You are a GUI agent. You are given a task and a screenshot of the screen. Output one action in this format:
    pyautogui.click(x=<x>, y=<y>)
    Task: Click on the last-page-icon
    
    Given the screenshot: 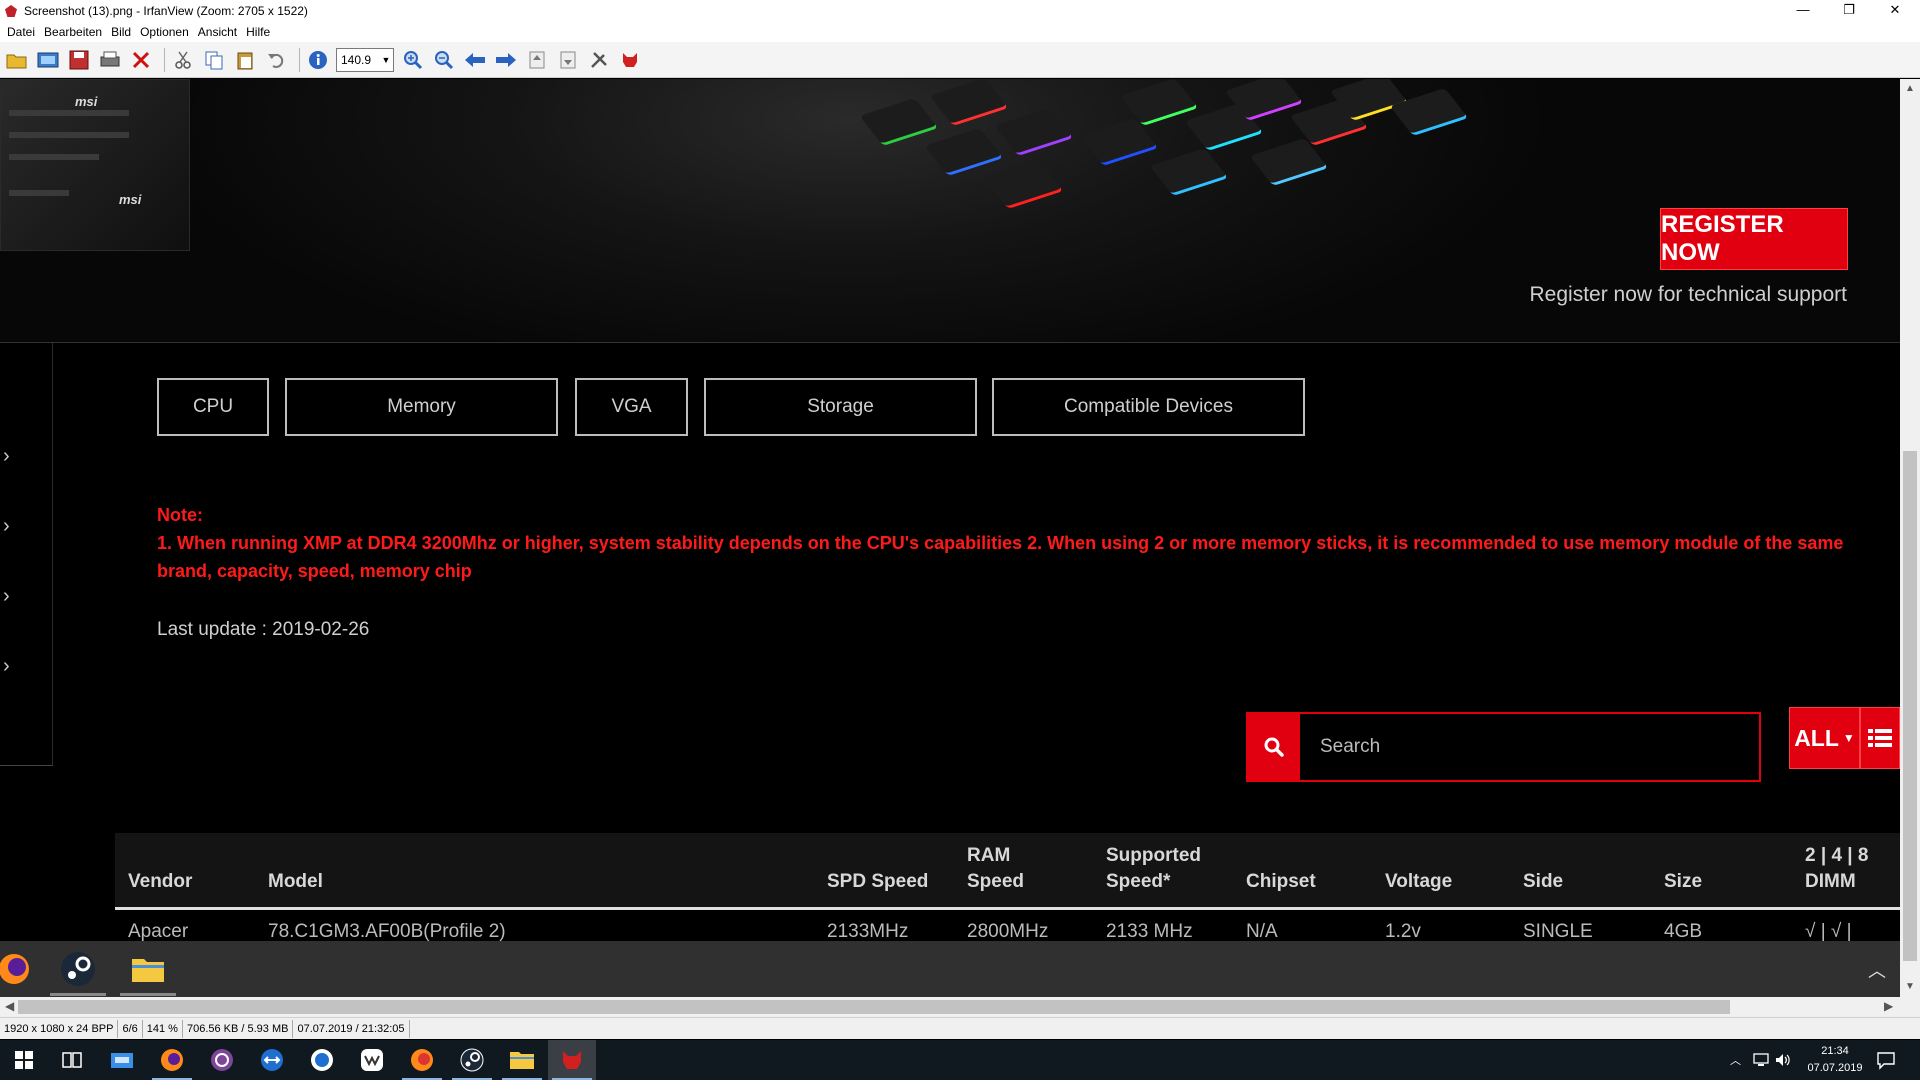 What is the action you would take?
    pyautogui.click(x=568, y=60)
    